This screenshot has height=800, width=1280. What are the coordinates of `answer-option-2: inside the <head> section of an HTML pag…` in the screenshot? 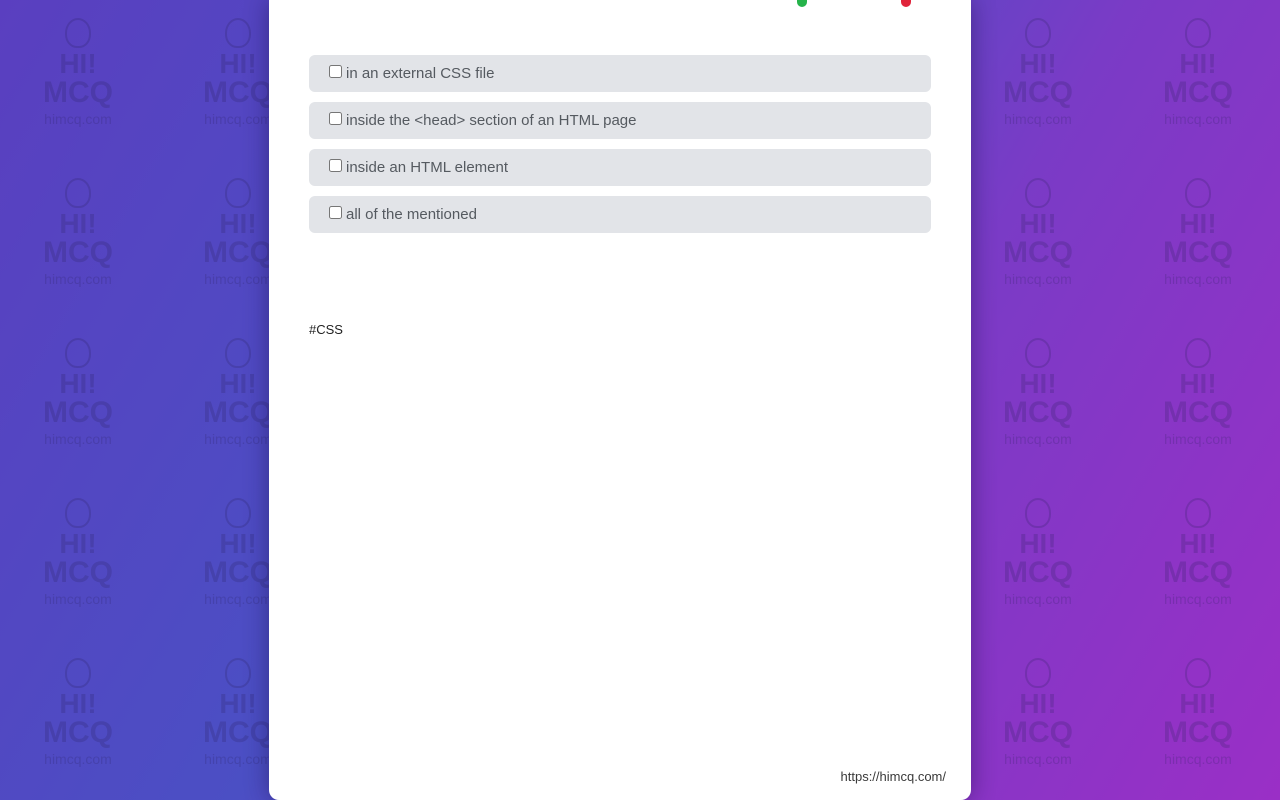 It's located at (620, 120).